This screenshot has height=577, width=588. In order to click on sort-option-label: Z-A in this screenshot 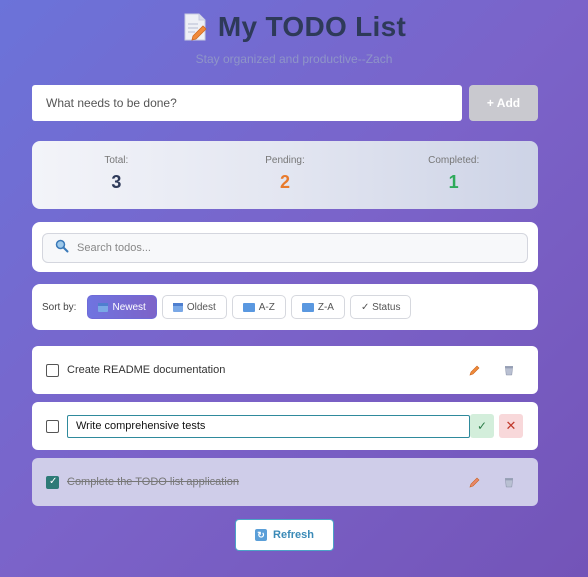, I will do `click(325, 307)`.